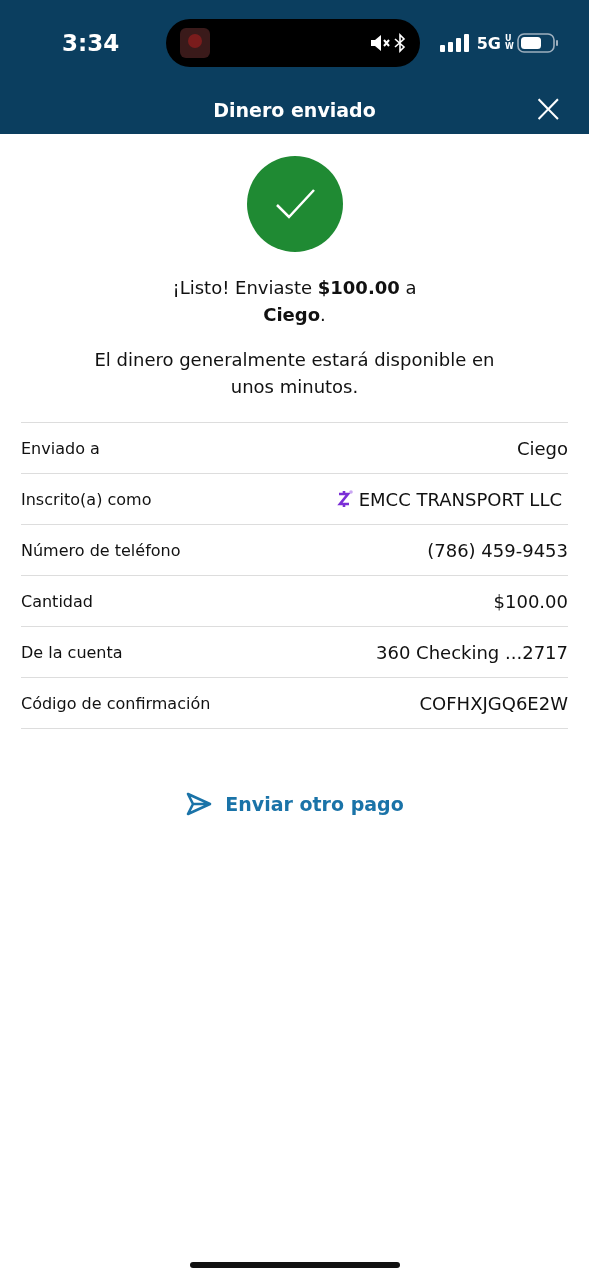 Image resolution: width=589 pixels, height=1280 pixels. What do you see at coordinates (548, 108) in the screenshot?
I see `close-button: ×` at bounding box center [548, 108].